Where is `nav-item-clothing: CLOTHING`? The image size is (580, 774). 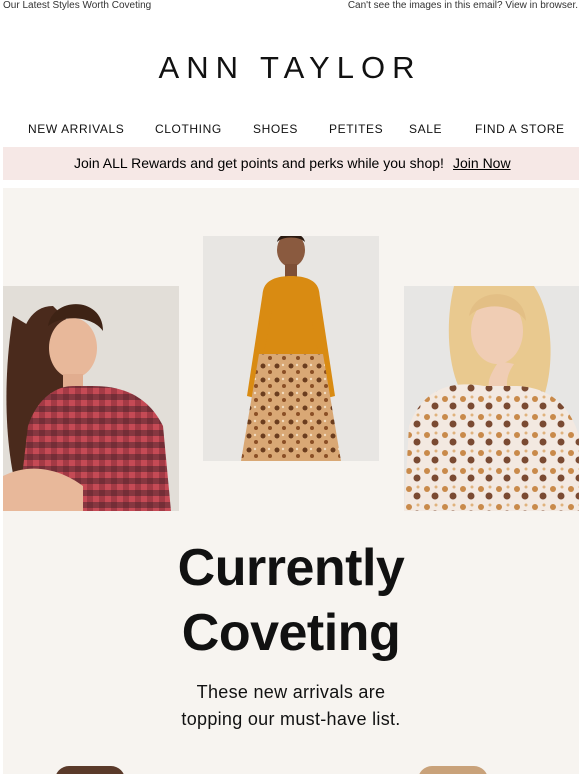
nav-item-clothing: CLOTHING is located at coordinates (188, 129).